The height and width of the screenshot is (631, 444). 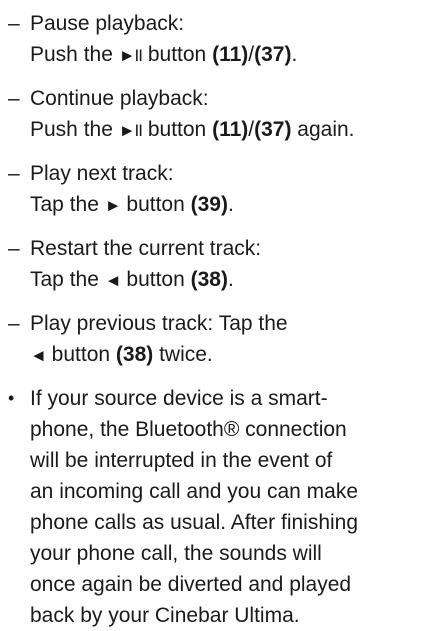 What do you see at coordinates (159, 323) in the screenshot?
I see `item-heading: Play previous track: Tap the` at bounding box center [159, 323].